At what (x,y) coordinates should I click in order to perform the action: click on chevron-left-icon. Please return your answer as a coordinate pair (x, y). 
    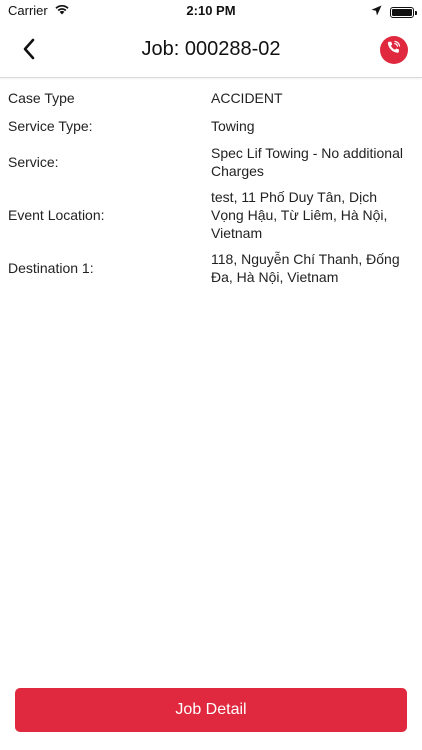
    Looking at the image, I should click on (29, 51).